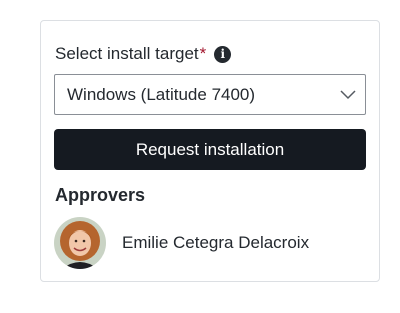 The height and width of the screenshot is (313, 400). What do you see at coordinates (223, 54) in the screenshot?
I see `info-icon: i` at bounding box center [223, 54].